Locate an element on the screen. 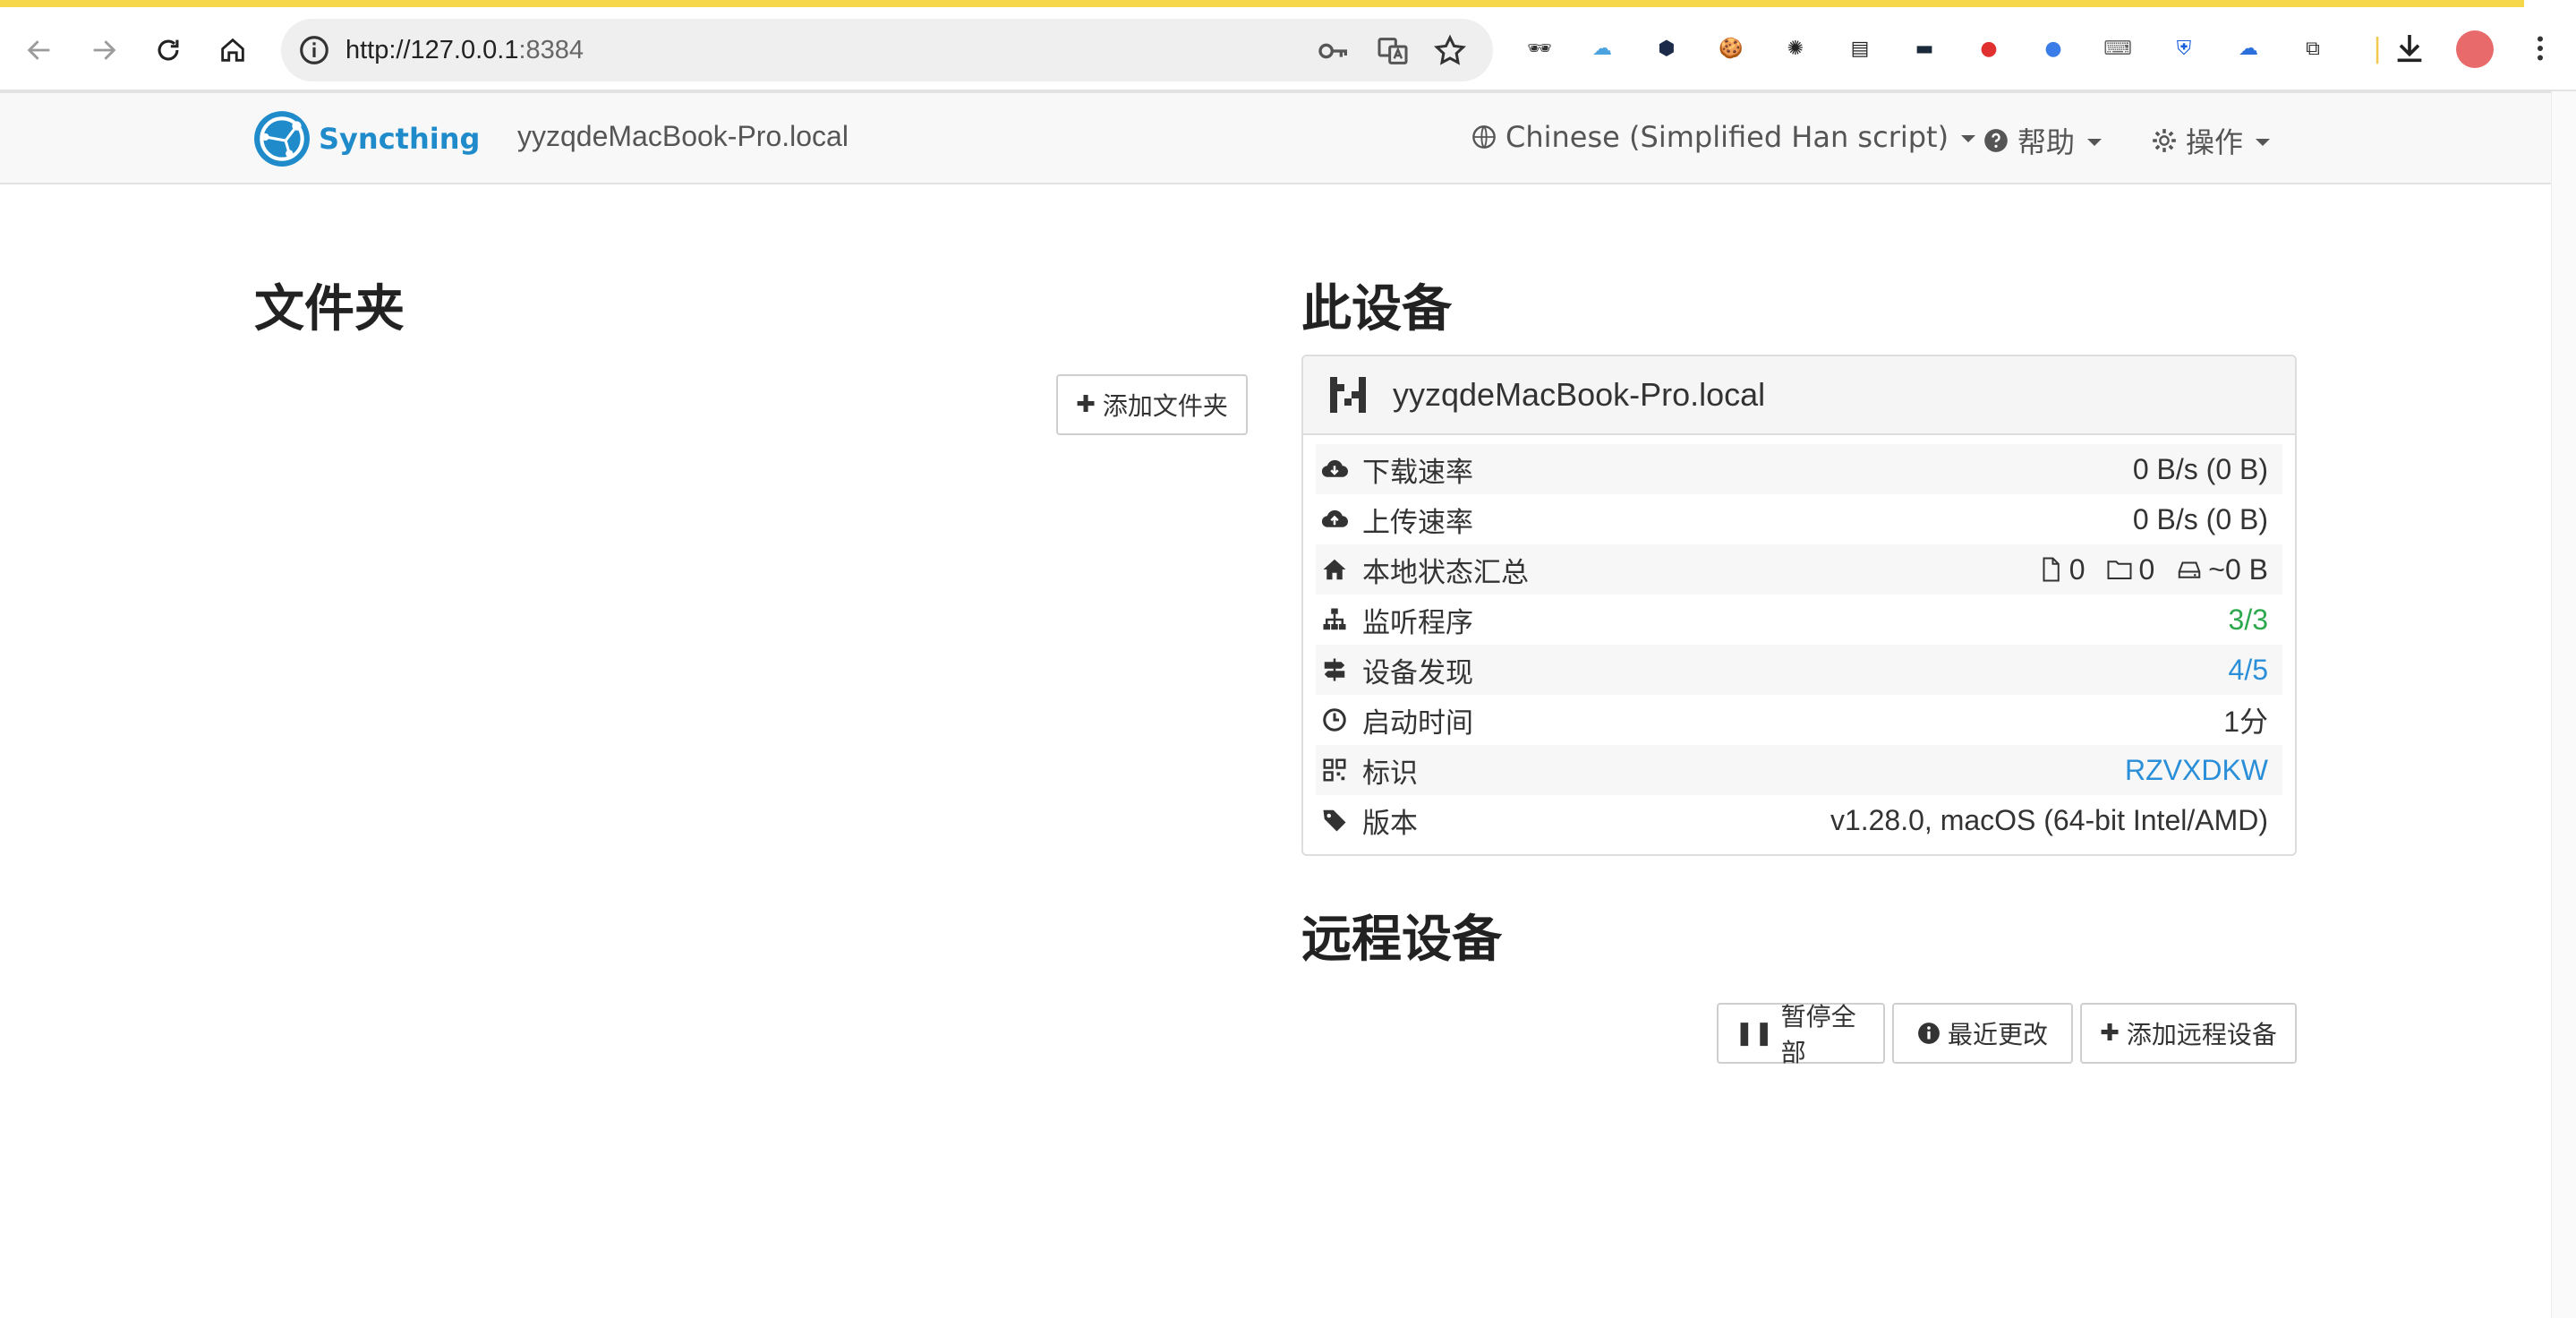 This screenshot has height=1318, width=2576. discovery-label: 设备发现 is located at coordinates (1417, 672).